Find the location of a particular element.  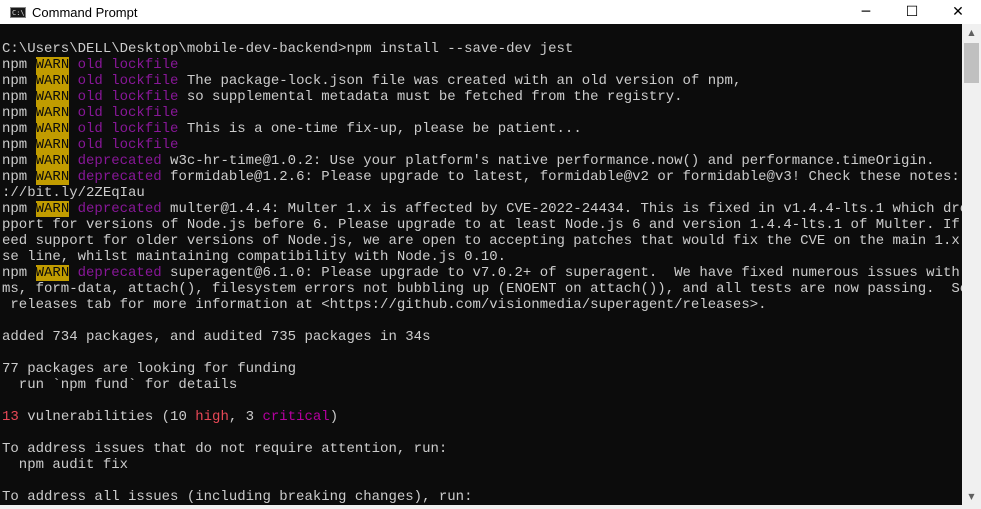

close-button: ✕ is located at coordinates (958, 12).